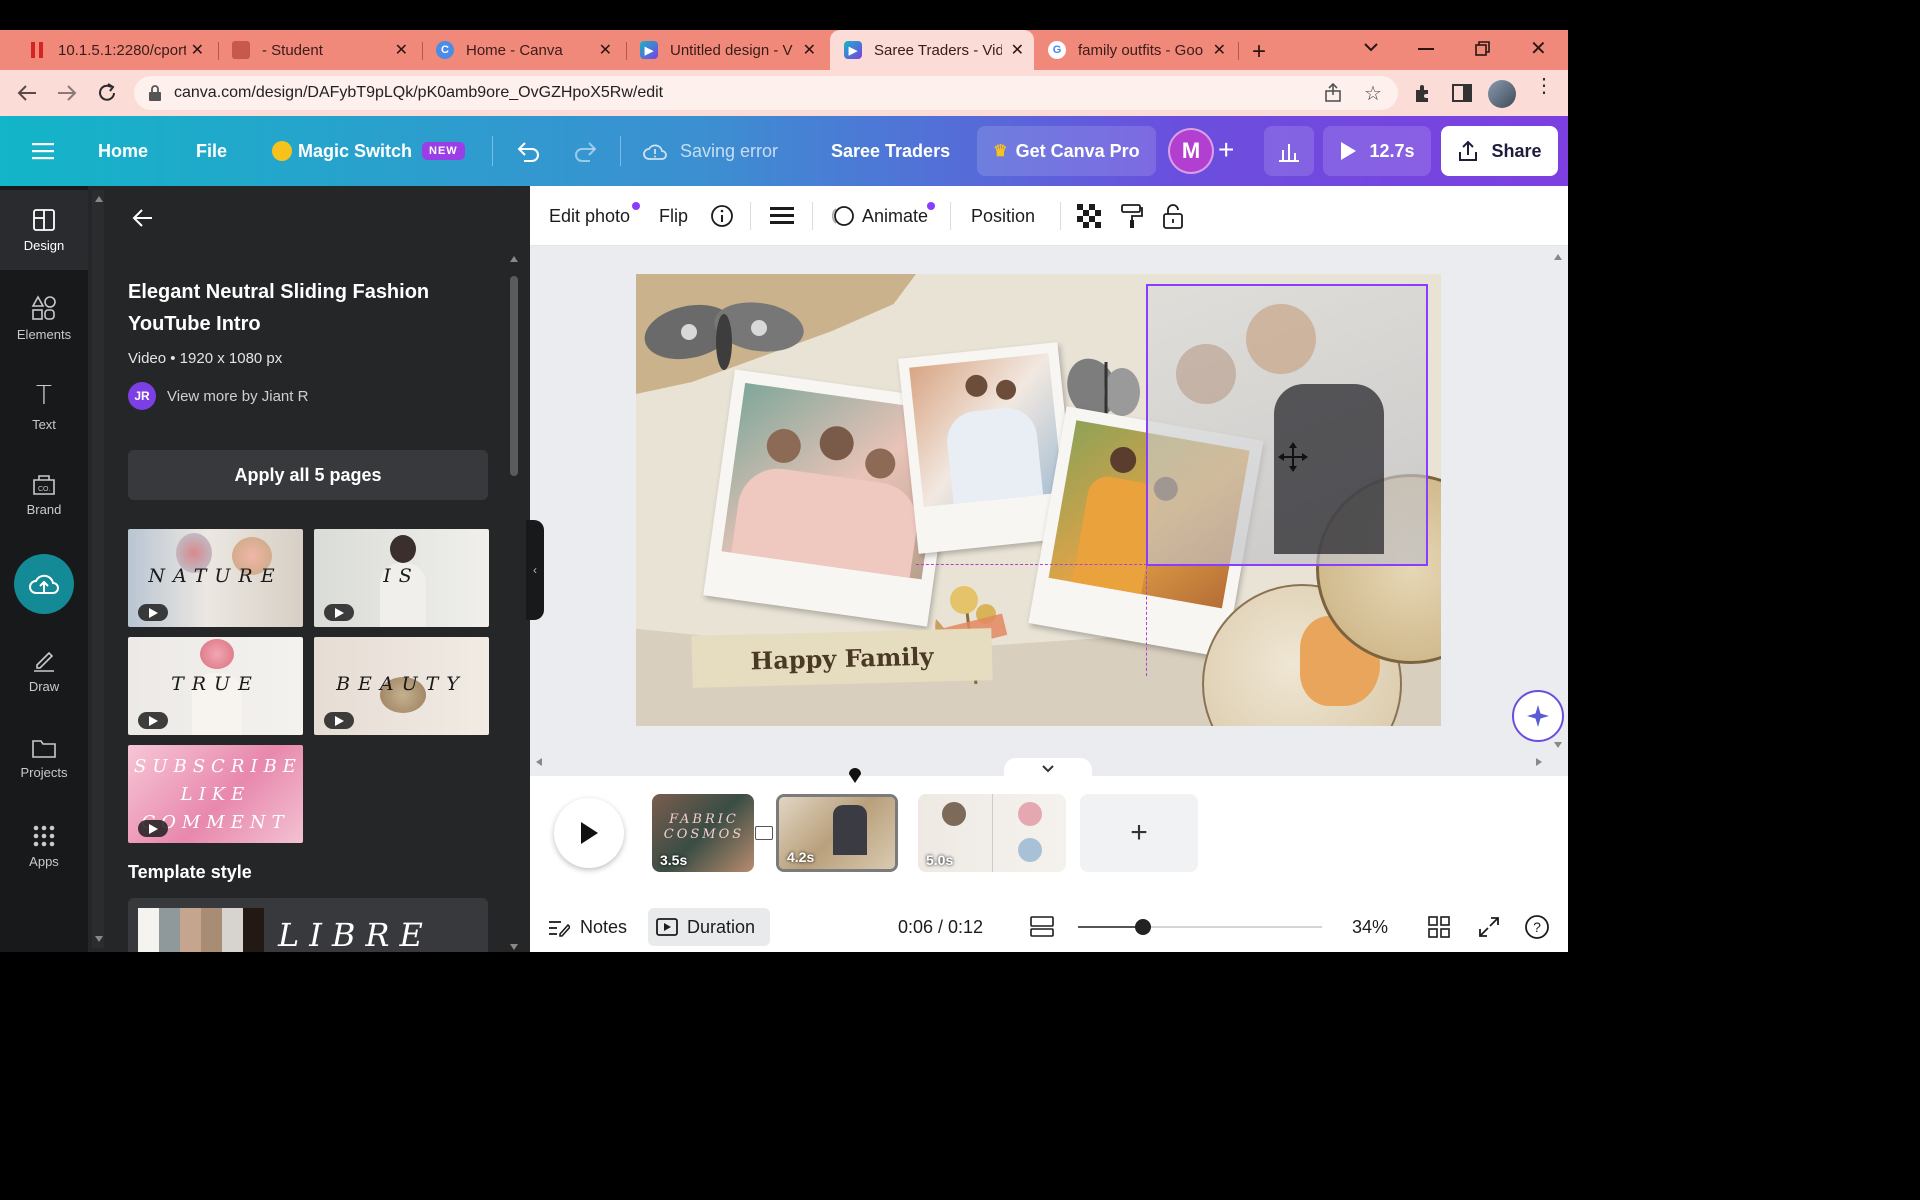 The height and width of the screenshot is (1200, 1920). What do you see at coordinates (215, 686) in the screenshot?
I see `template-page-thumbnail: TRUE` at bounding box center [215, 686].